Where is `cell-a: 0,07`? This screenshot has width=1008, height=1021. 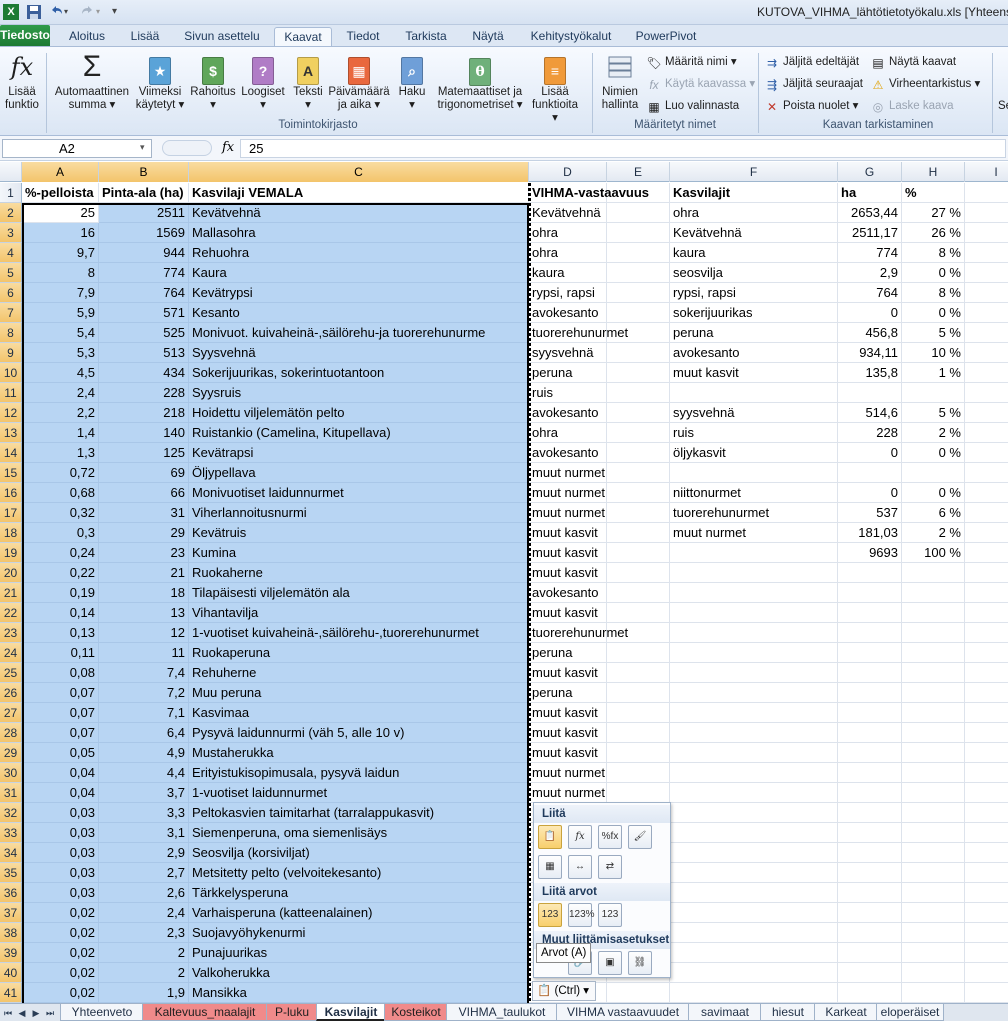 cell-a: 0,07 is located at coordinates (60, 713).